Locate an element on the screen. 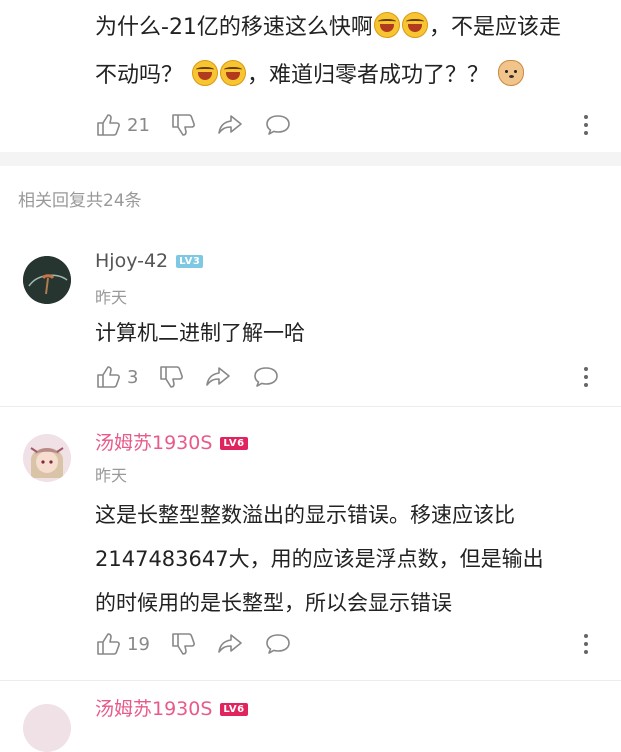  reply-actions: 19 is located at coordinates (345, 644).